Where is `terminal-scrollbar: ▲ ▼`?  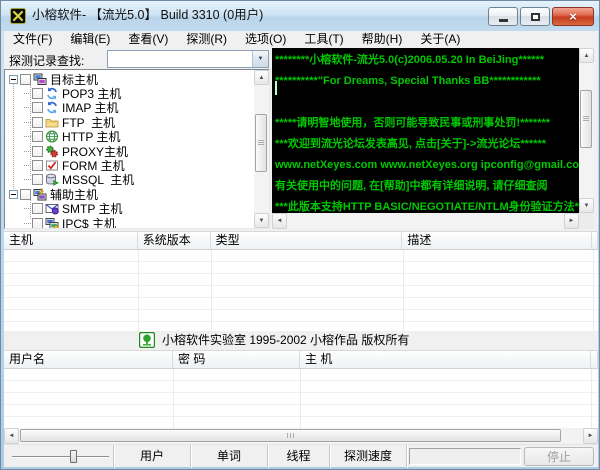 terminal-scrollbar: ▲ ▼ is located at coordinates (586, 130).